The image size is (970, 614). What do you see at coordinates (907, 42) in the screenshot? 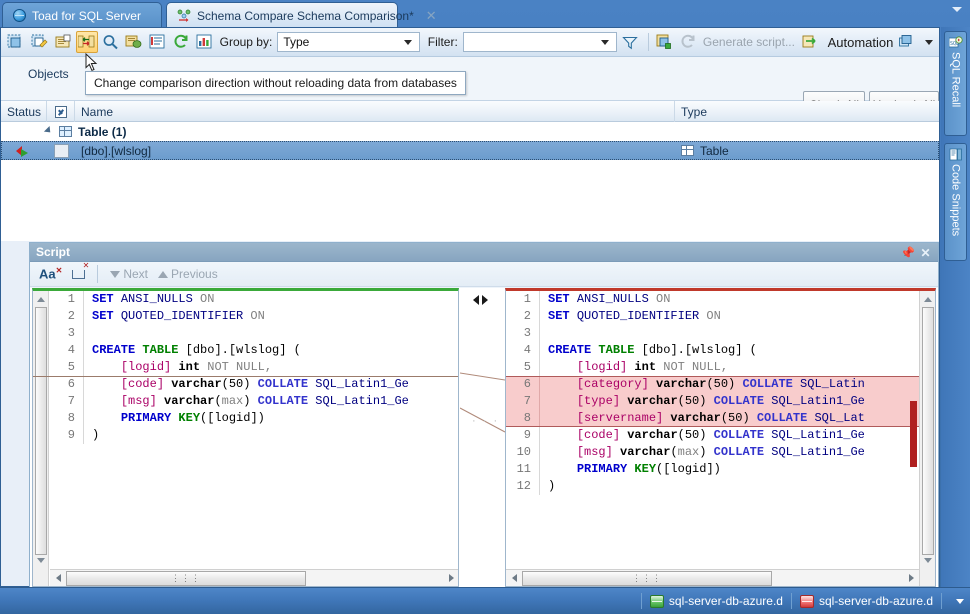
I see `automation-dropdown-button` at bounding box center [907, 42].